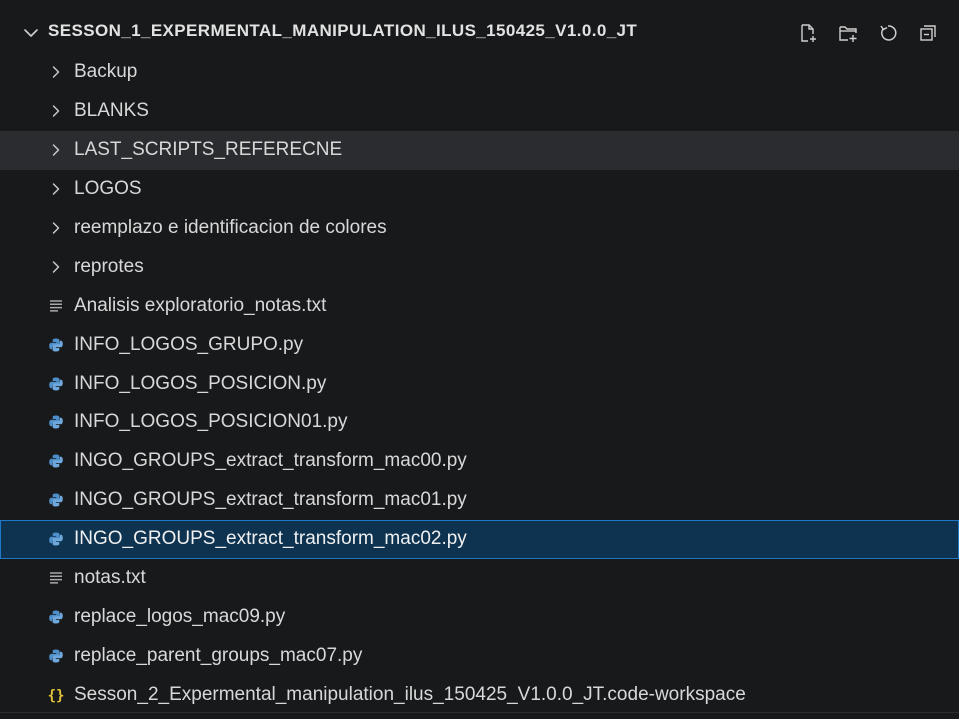  Describe the element at coordinates (270, 539) in the screenshot. I see `tree-item-label: INGO_GROUPS_extract_transform_mac02.py` at that location.